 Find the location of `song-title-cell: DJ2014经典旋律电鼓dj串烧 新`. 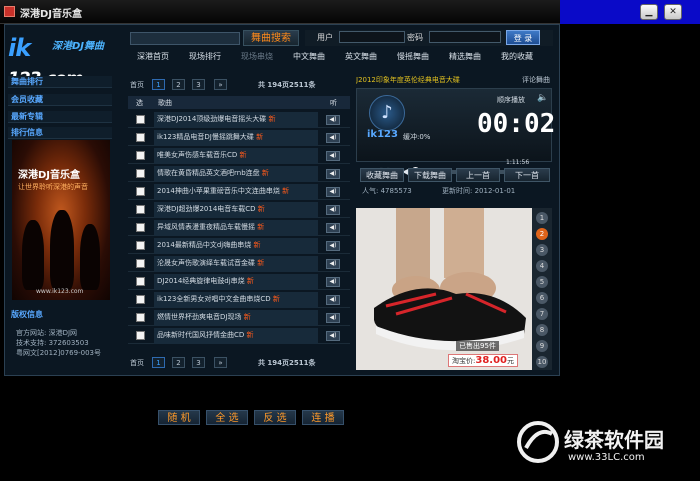

song-title-cell: DJ2014经典旋律电鼓dj串烧 新 is located at coordinates (236, 282).